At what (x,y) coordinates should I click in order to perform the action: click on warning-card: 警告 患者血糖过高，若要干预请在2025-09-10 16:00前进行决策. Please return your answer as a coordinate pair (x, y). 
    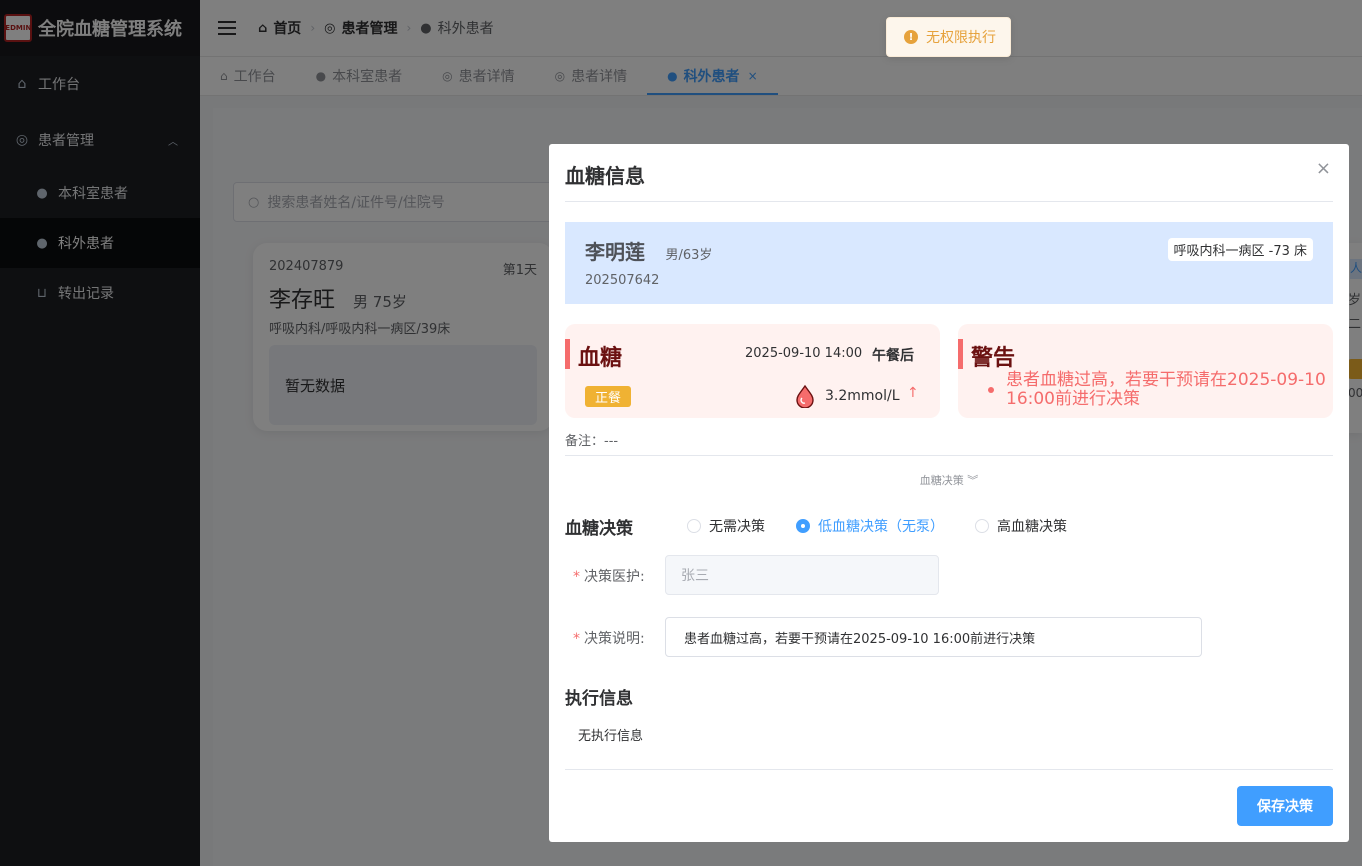
    Looking at the image, I should click on (1145, 371).